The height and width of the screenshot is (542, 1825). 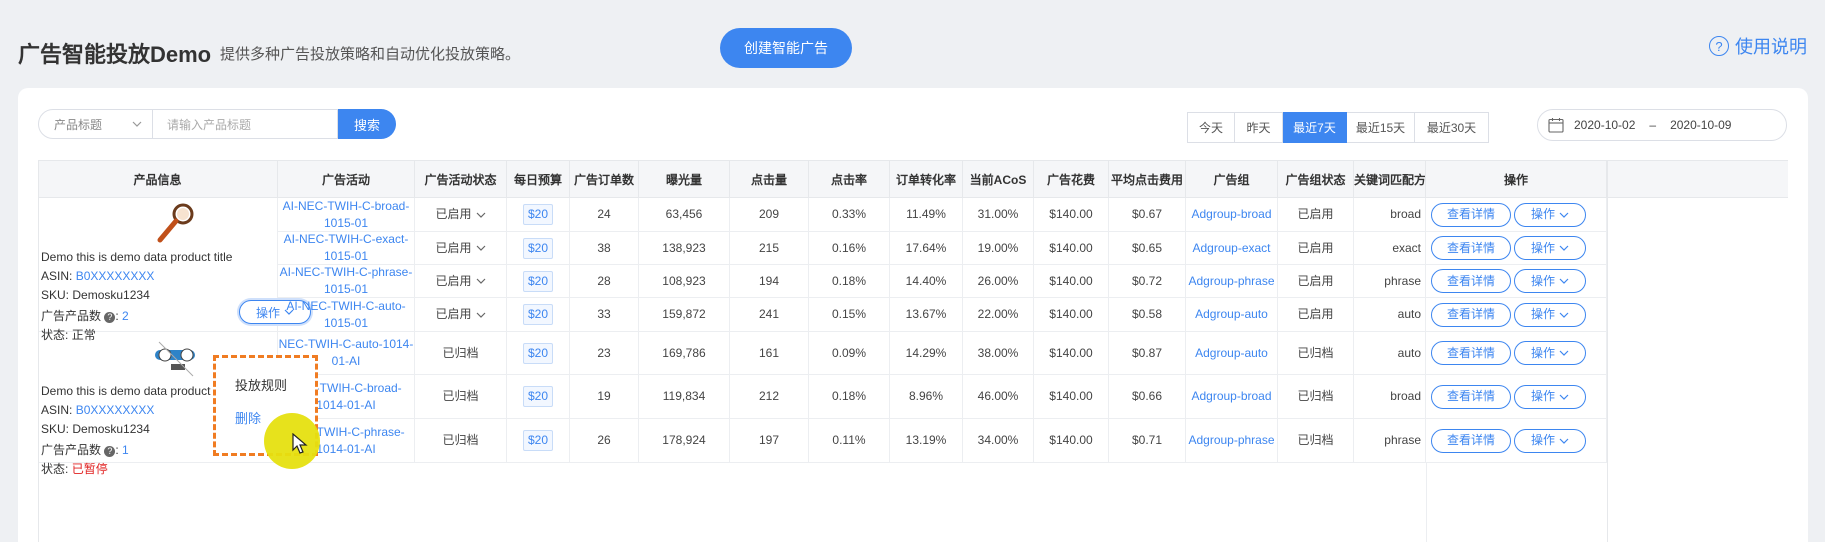 I want to click on cell-group: Adgroup-exact, so click(x=1232, y=248).